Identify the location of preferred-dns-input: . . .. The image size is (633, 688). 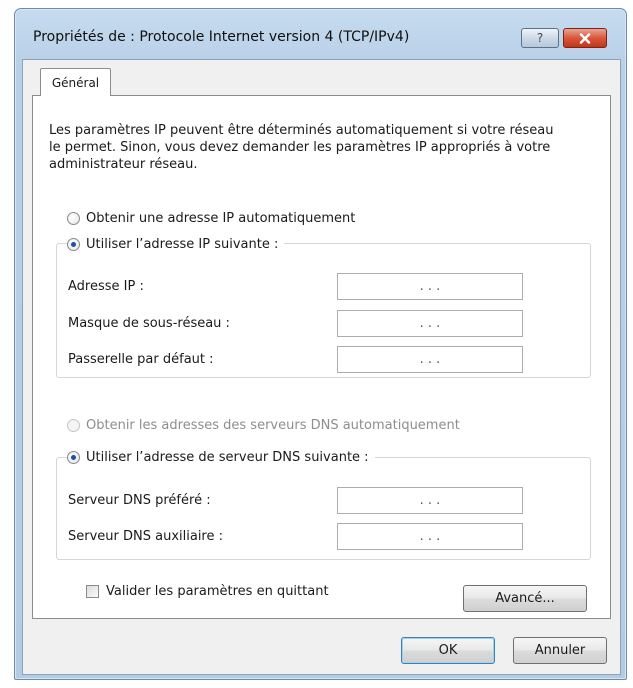
(430, 500).